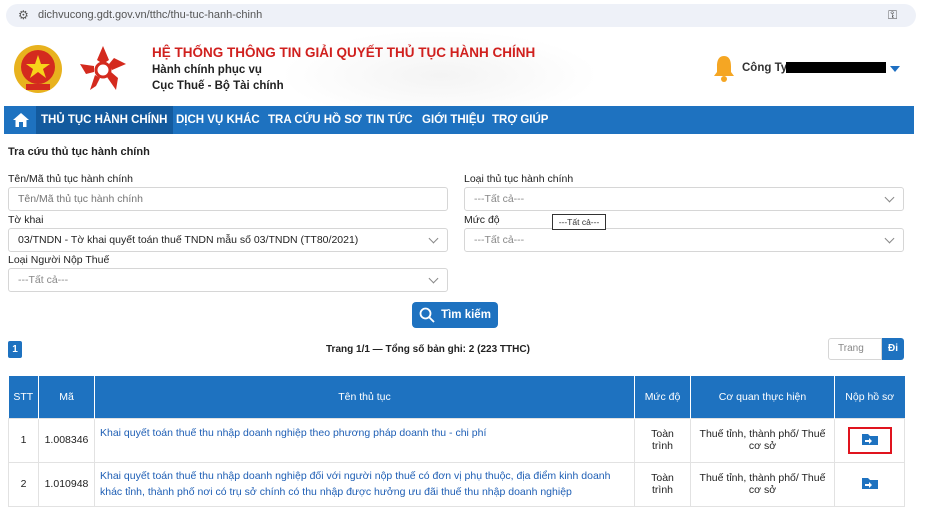  I want to click on level-select: ---Tất cả---, so click(684, 240).